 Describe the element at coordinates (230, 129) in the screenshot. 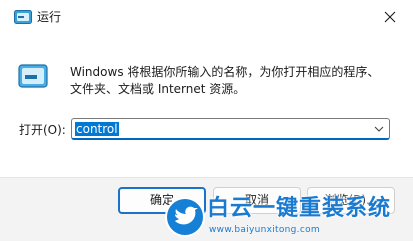

I see `open-combobox: control` at that location.